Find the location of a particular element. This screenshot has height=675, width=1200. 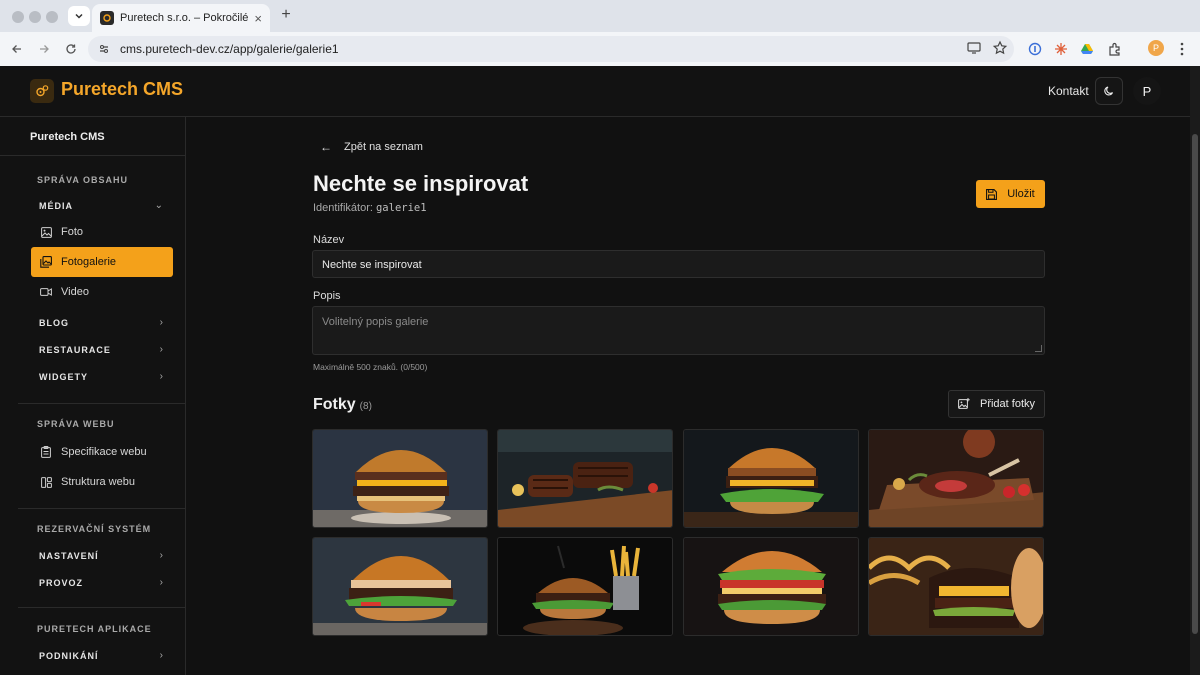

bookmark-star-icon is located at coordinates (1000, 50).